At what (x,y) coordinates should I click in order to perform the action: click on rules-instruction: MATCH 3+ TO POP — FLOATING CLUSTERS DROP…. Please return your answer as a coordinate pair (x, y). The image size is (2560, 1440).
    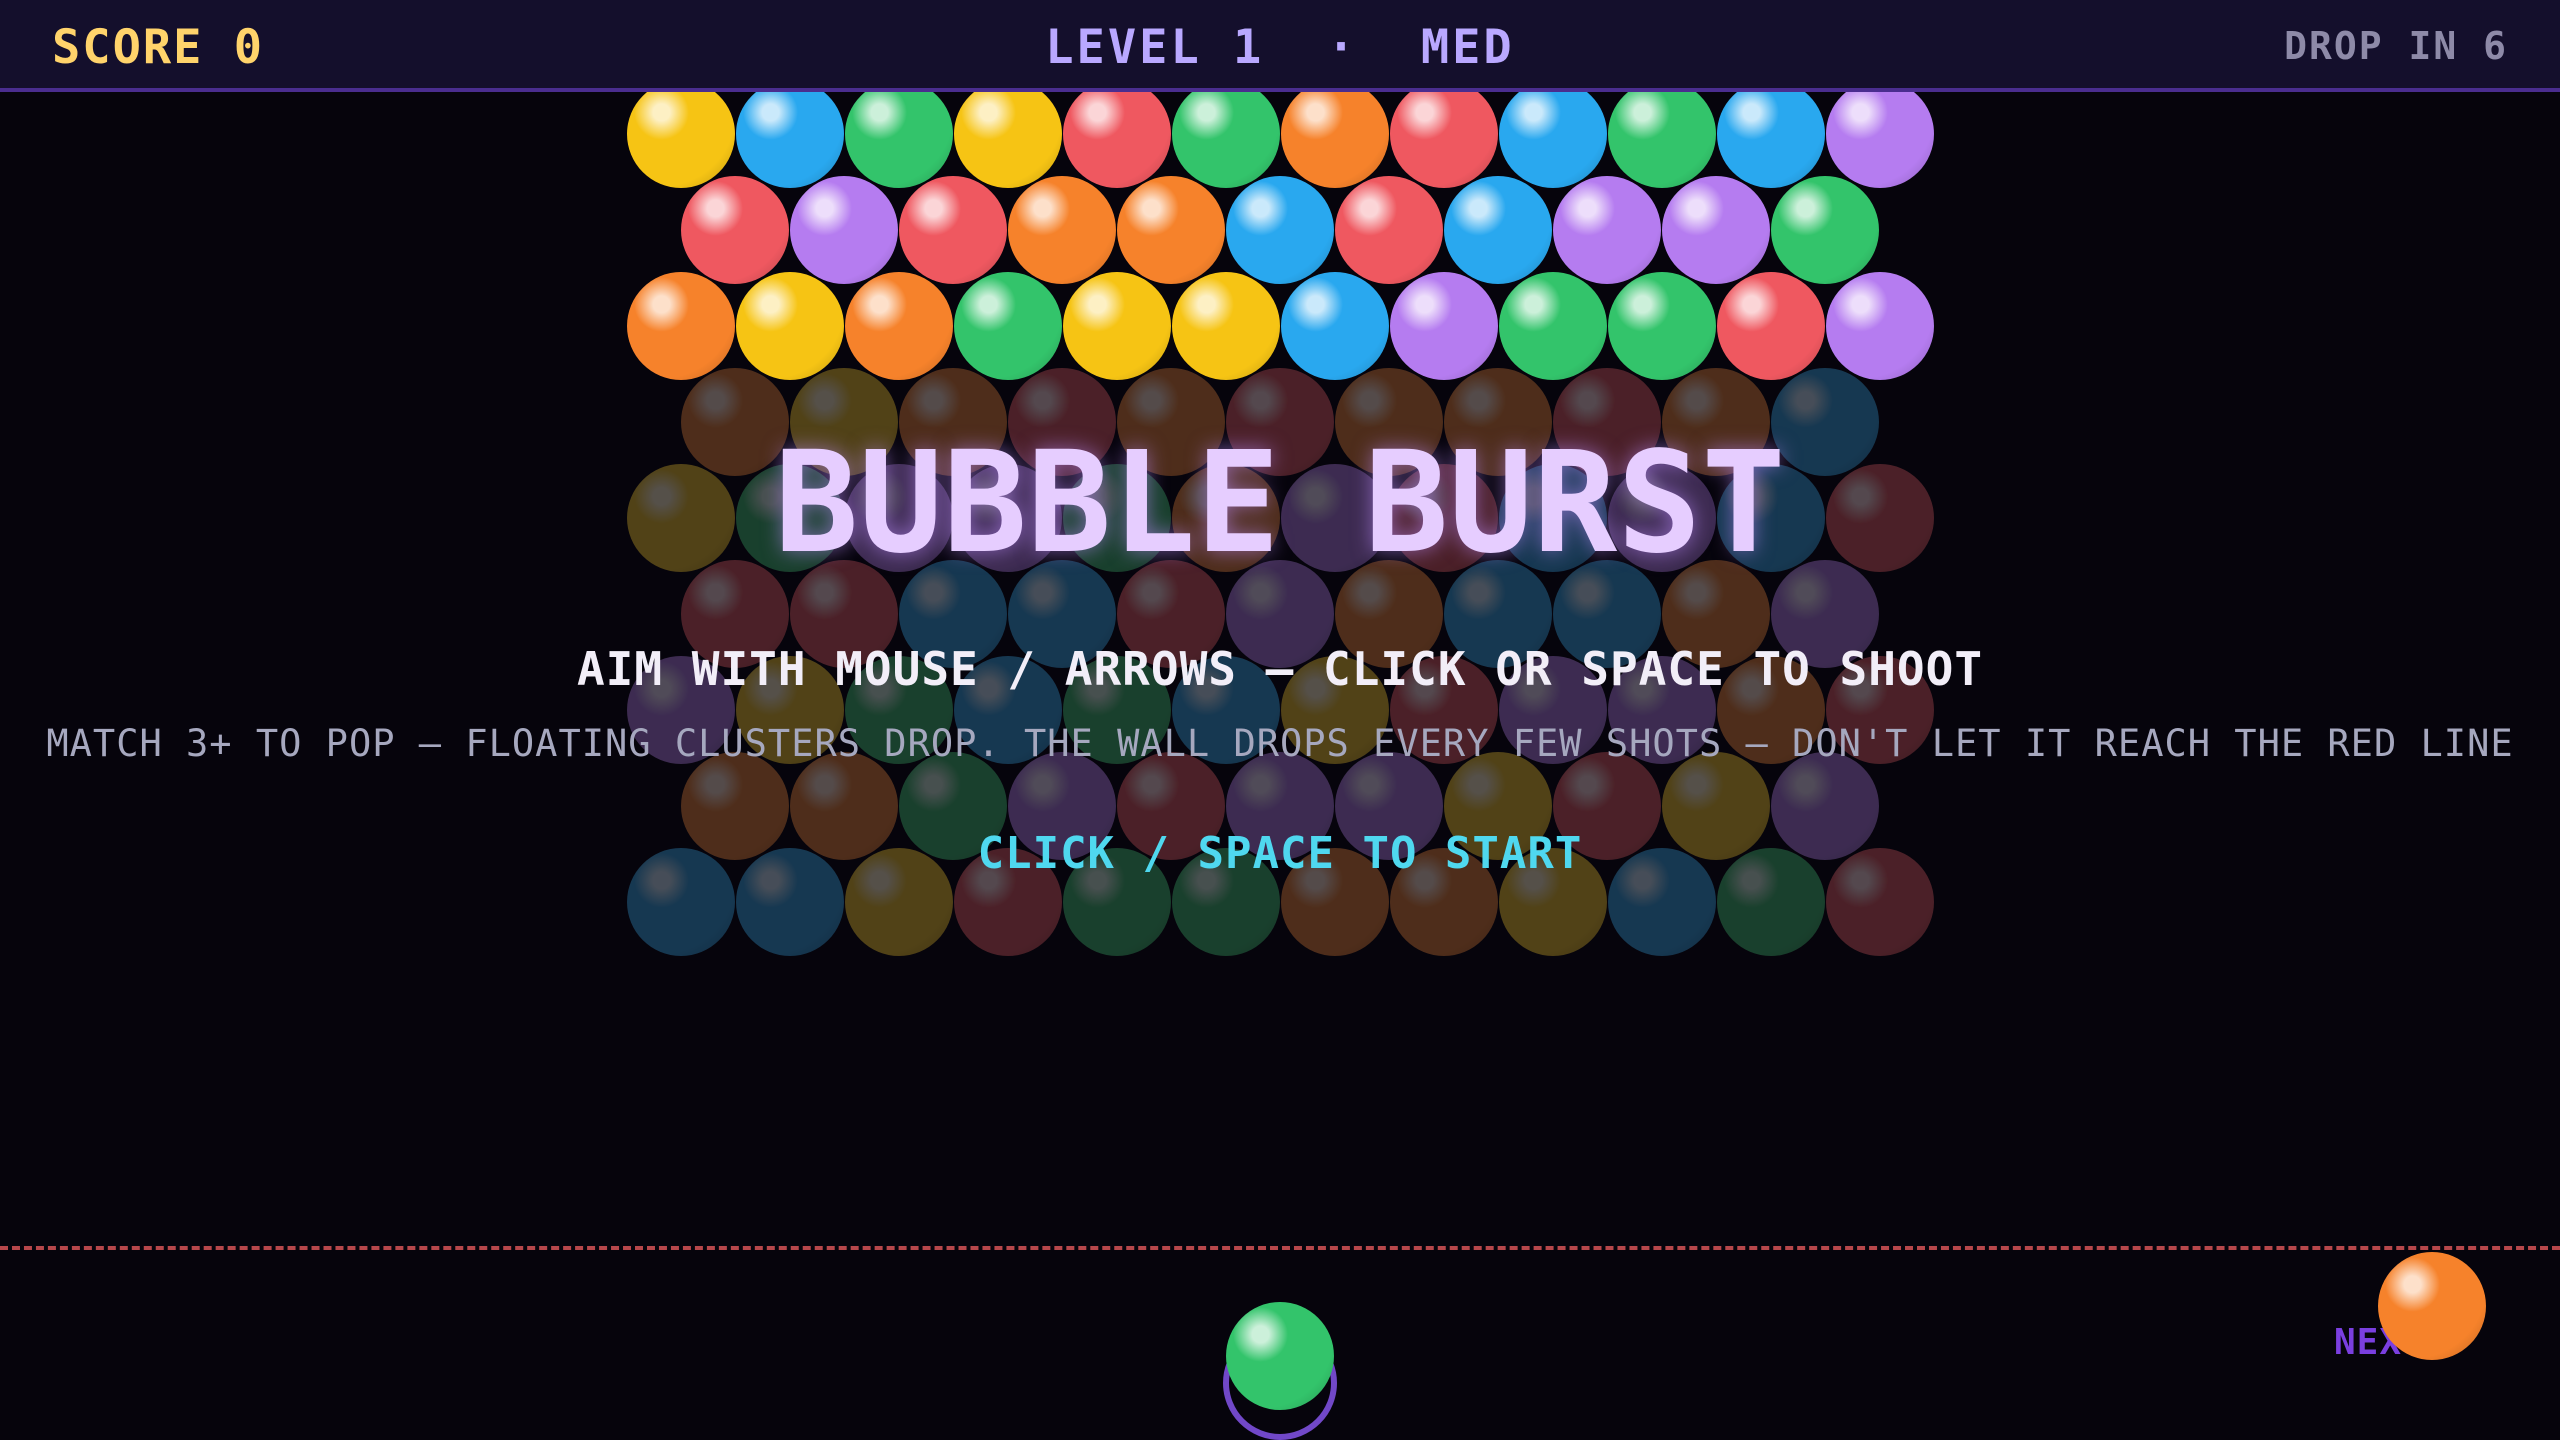
    Looking at the image, I should click on (1280, 743).